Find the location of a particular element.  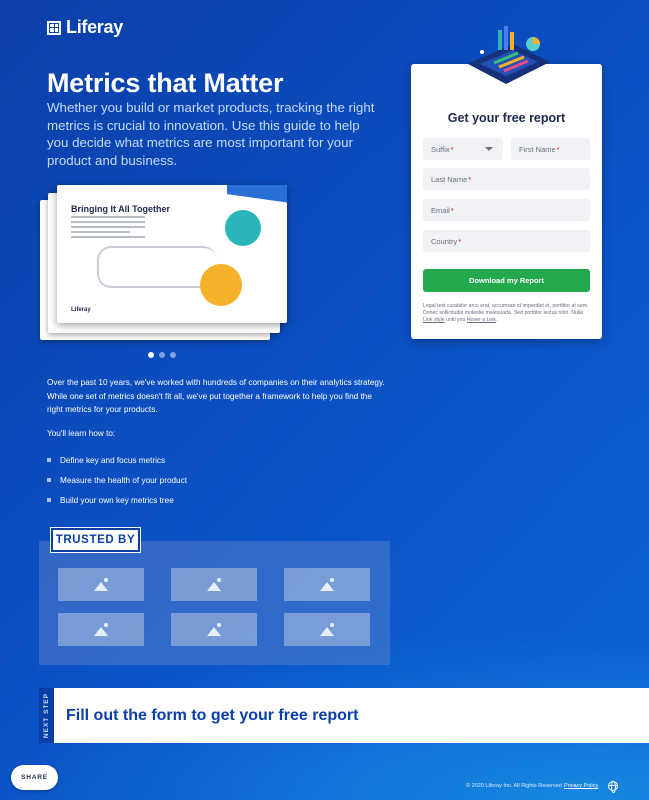

list-item: Define key and focus metrics is located at coordinates (117, 460).